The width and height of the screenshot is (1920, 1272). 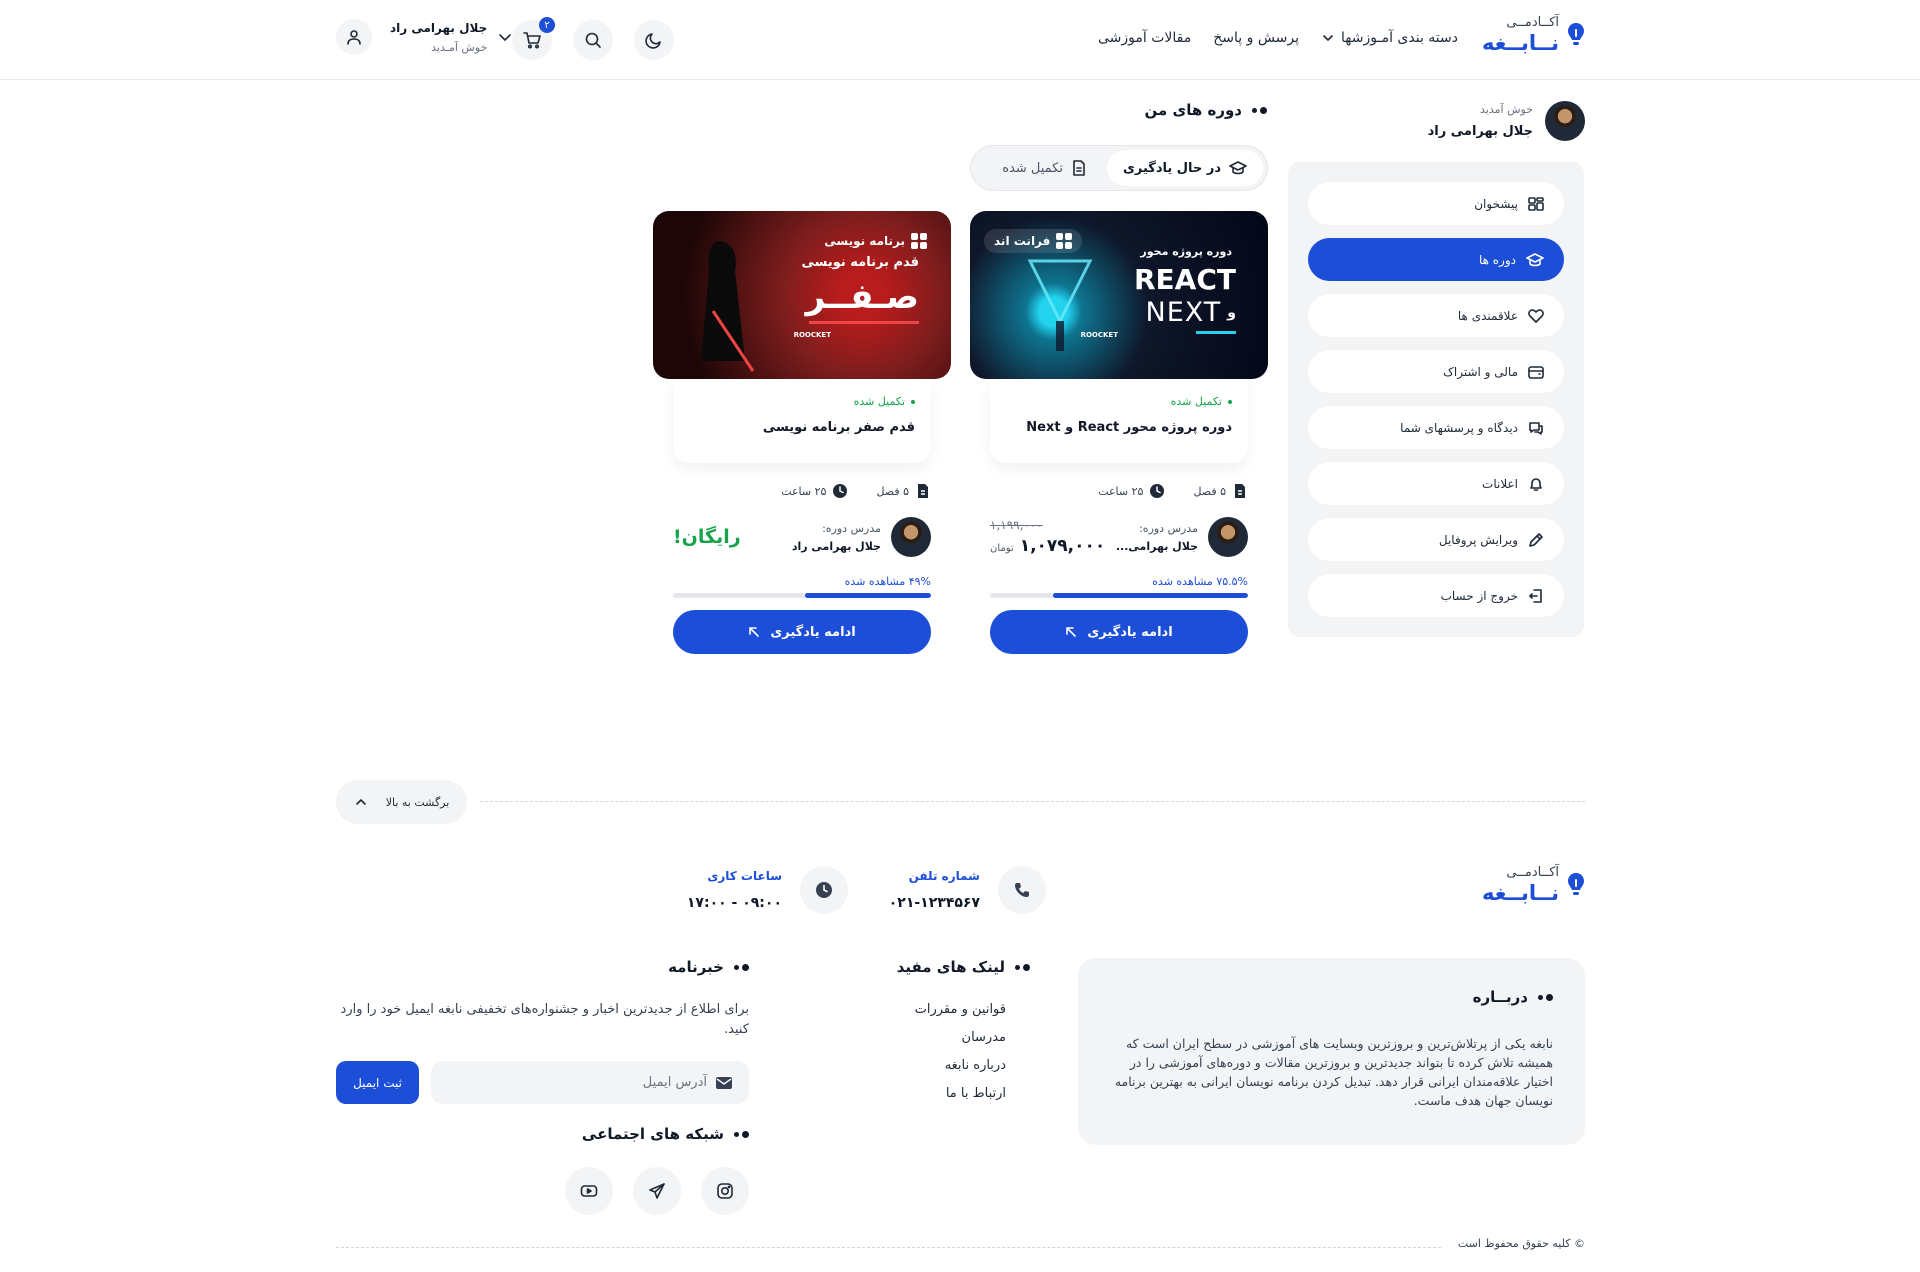 I want to click on youtube-icon, so click(x=589, y=1191).